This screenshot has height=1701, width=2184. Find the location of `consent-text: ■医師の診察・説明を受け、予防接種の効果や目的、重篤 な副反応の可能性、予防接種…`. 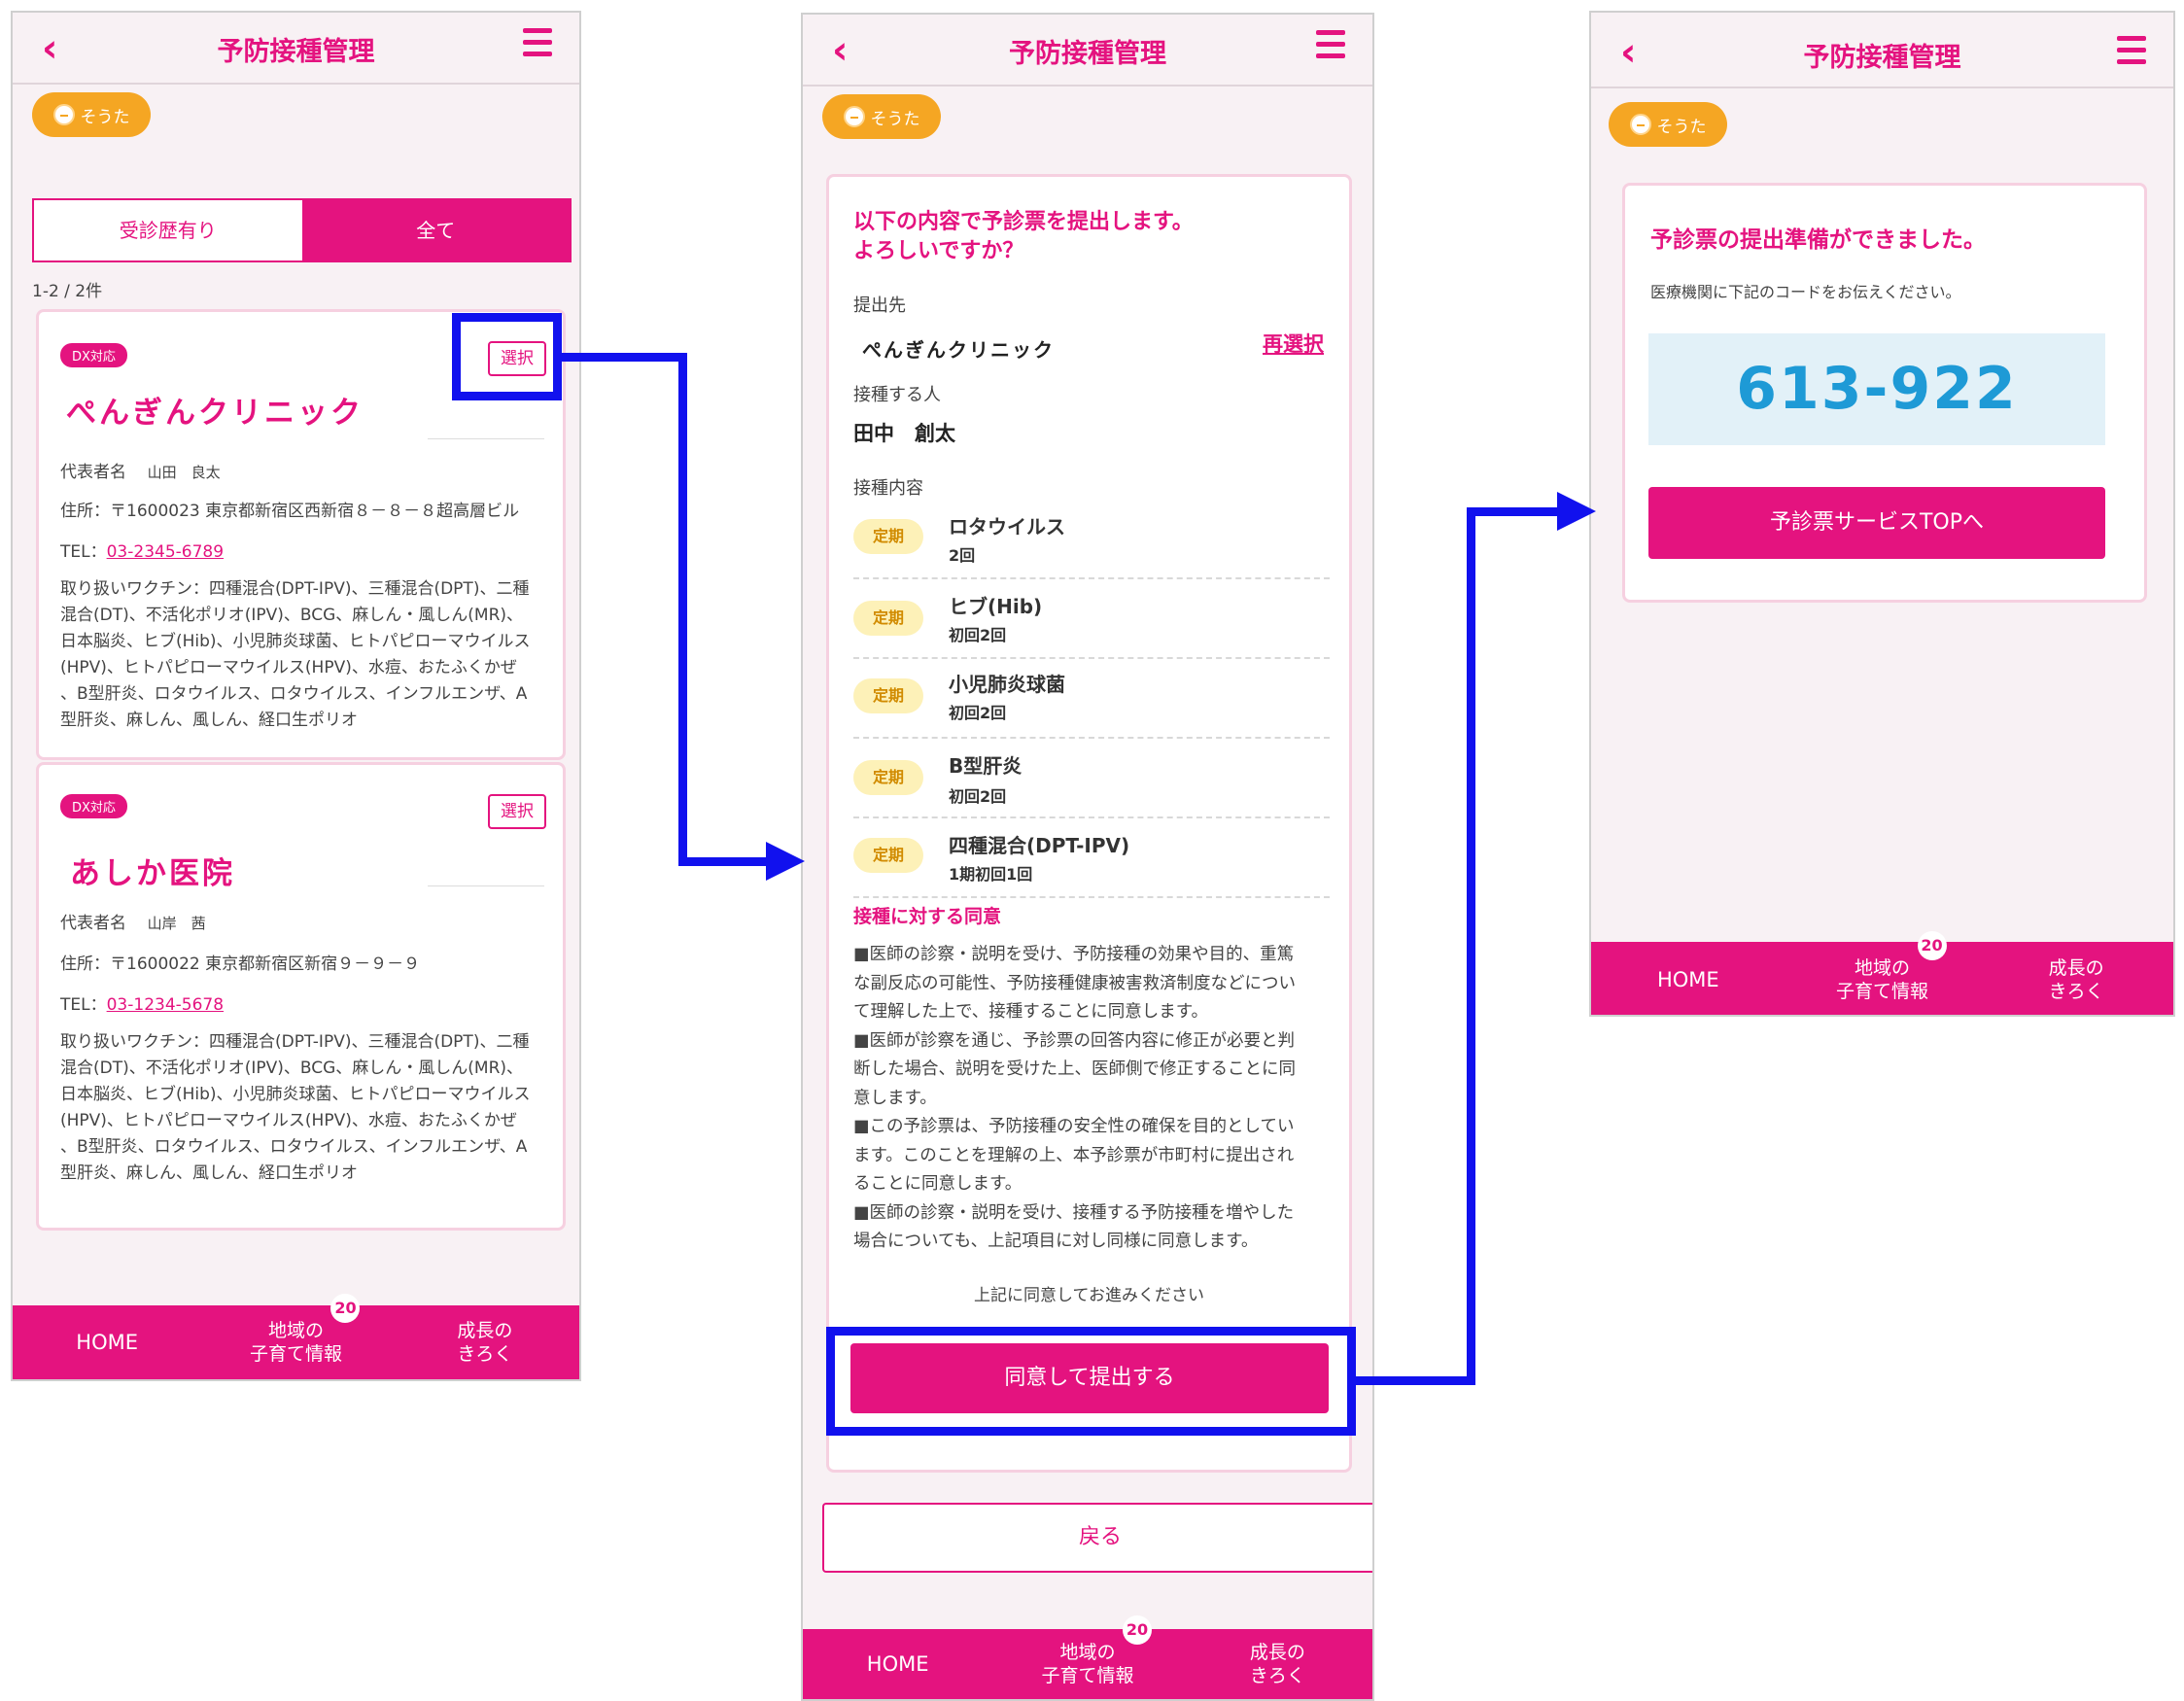

consent-text: ■医師の診察・説明を受け、予防接種の効果や目的、重篤 な副反応の可能性、予防接種… is located at coordinates (1074, 1099).